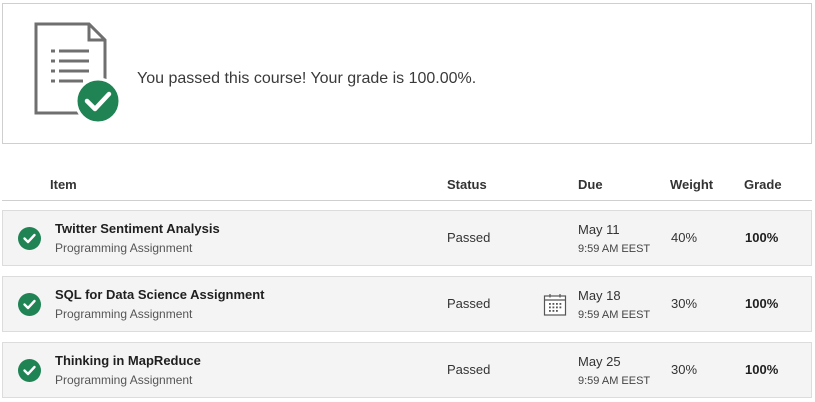  What do you see at coordinates (160, 294) in the screenshot?
I see `assignment-title-link: SQL for Data Science Assignment` at bounding box center [160, 294].